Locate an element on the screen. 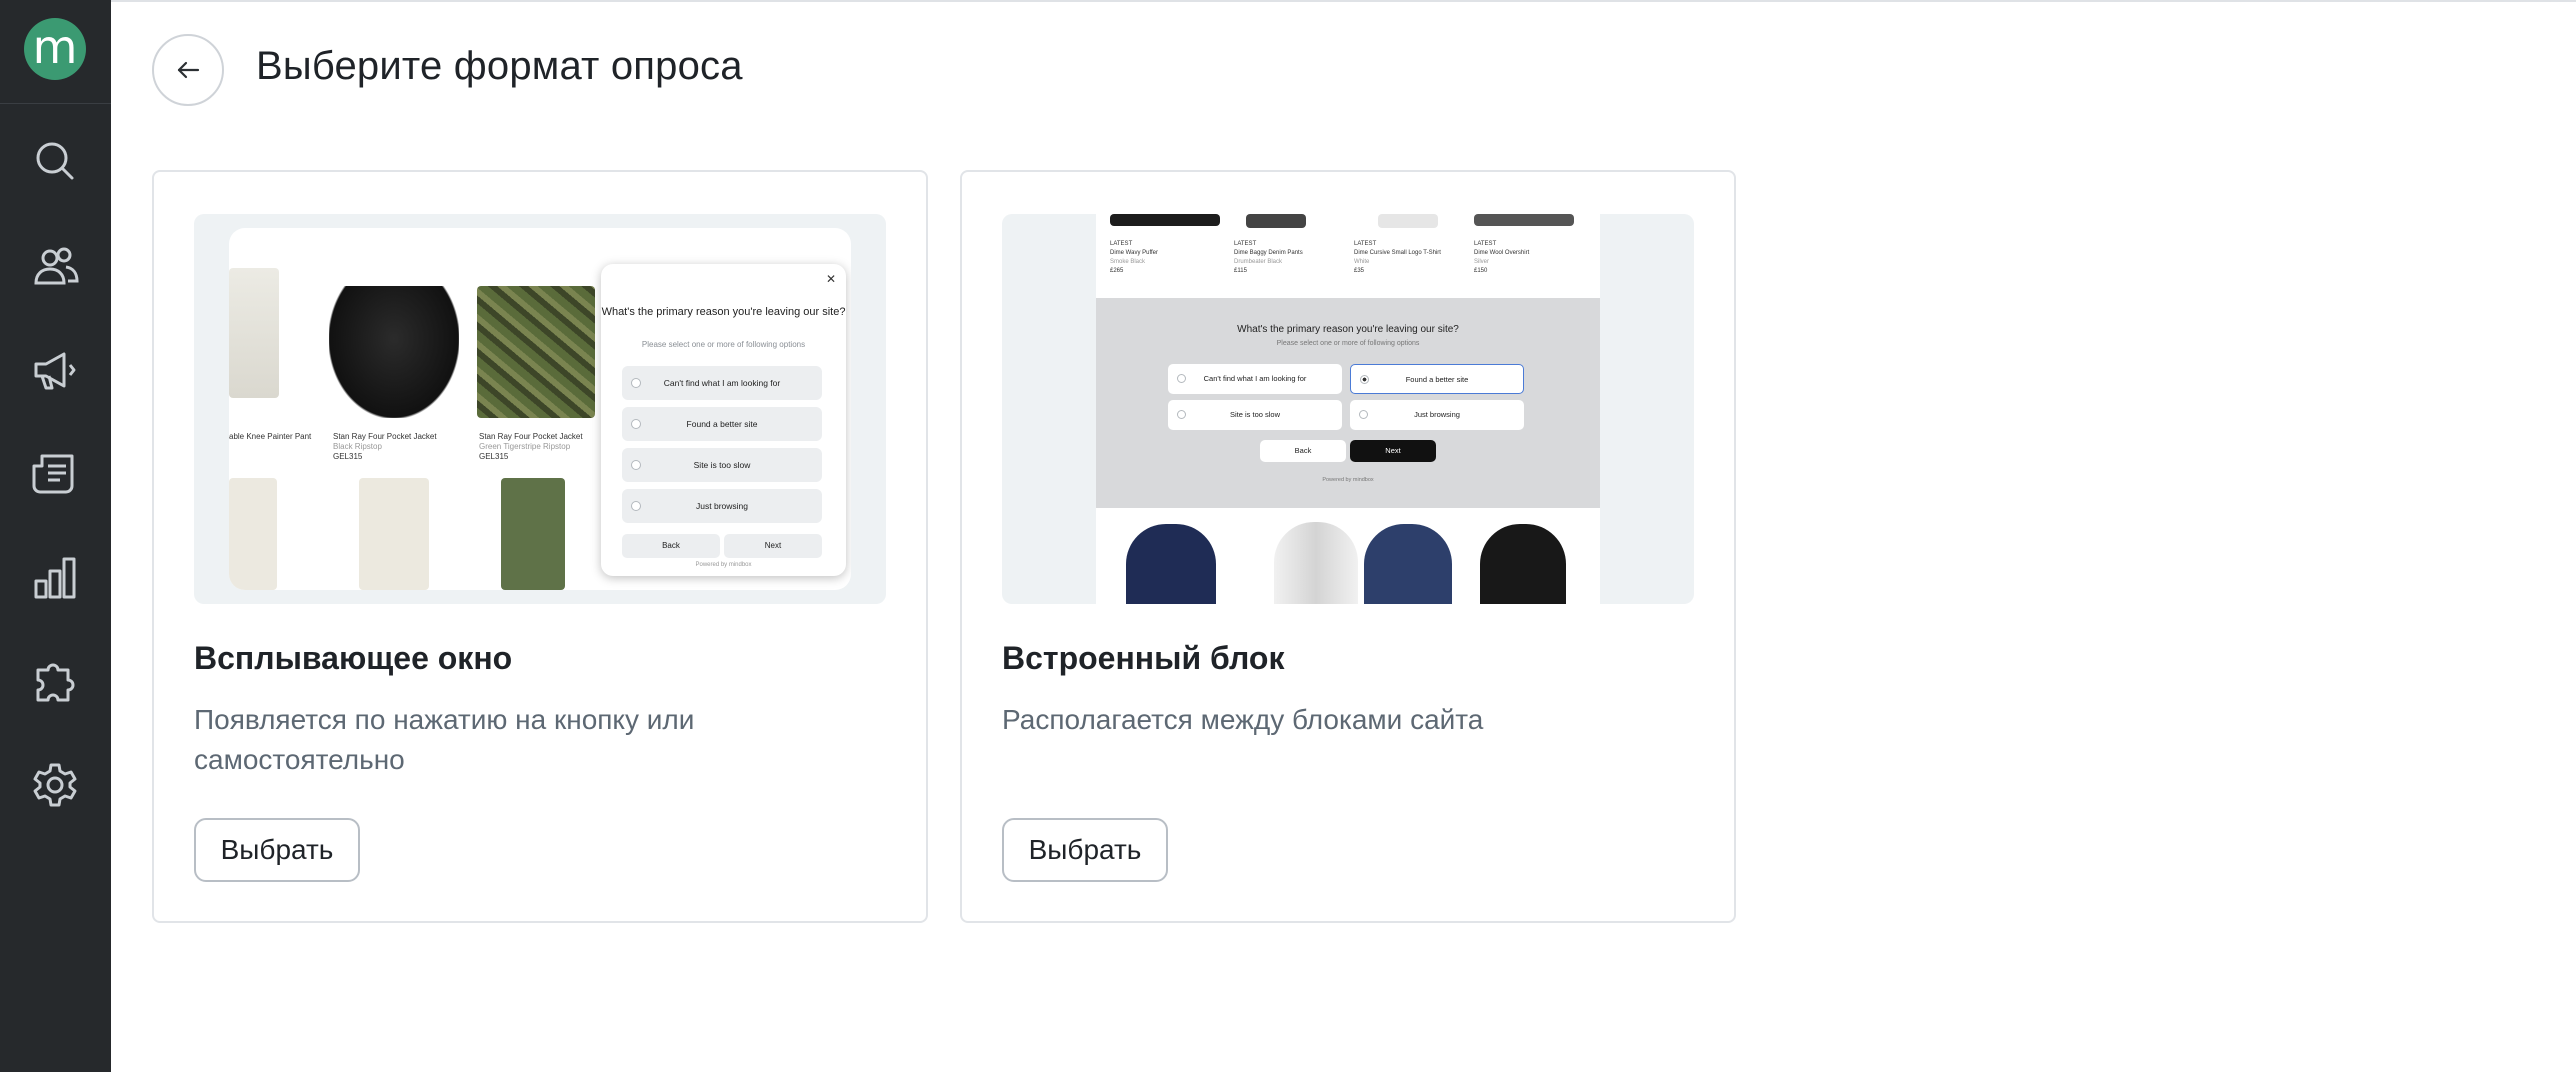 The height and width of the screenshot is (1072, 2576). survey-option-selected: Found a better site is located at coordinates (1437, 379).